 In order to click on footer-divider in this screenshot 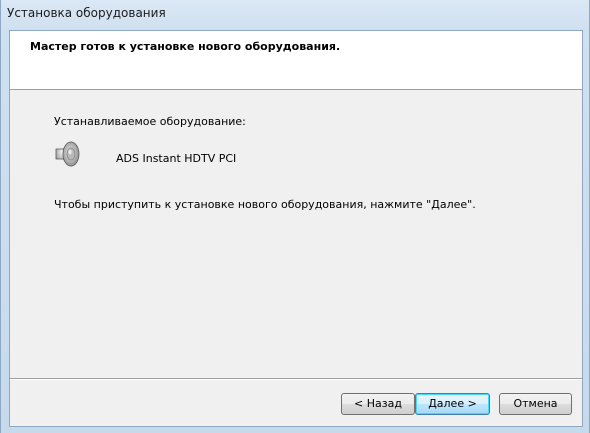, I will do `click(296, 379)`.